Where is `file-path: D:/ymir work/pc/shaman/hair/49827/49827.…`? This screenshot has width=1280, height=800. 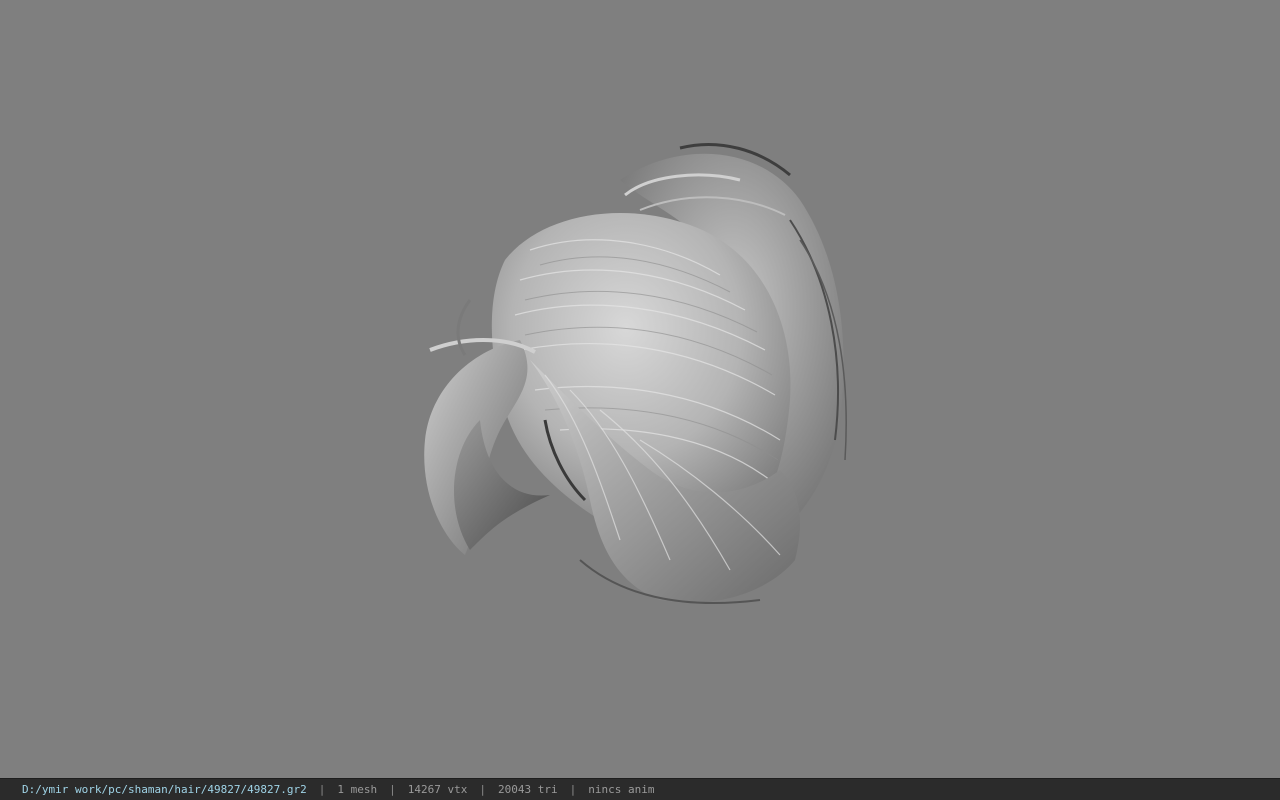 file-path: D:/ymir work/pc/shaman/hair/49827/49827.… is located at coordinates (164, 789).